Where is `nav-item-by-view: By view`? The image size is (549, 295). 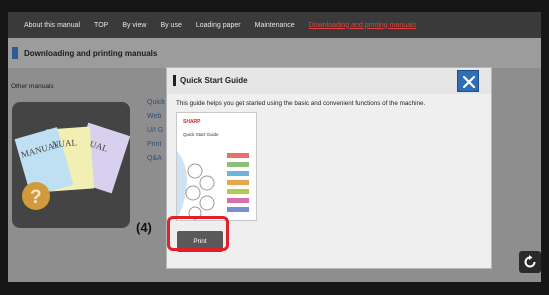
nav-item-by-view: By view is located at coordinates (134, 25).